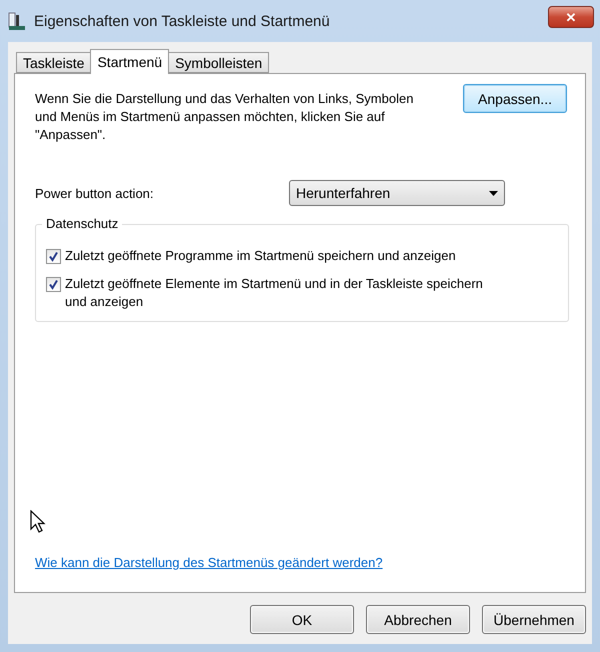  What do you see at coordinates (534, 619) in the screenshot?
I see `dialog-button: Übernehmen` at bounding box center [534, 619].